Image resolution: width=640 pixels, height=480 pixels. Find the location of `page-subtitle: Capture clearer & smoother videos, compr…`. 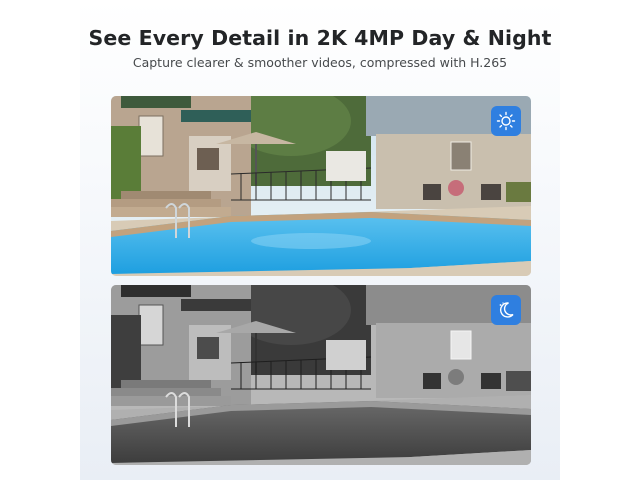

page-subtitle: Capture clearer & smoother videos, compr… is located at coordinates (320, 62).